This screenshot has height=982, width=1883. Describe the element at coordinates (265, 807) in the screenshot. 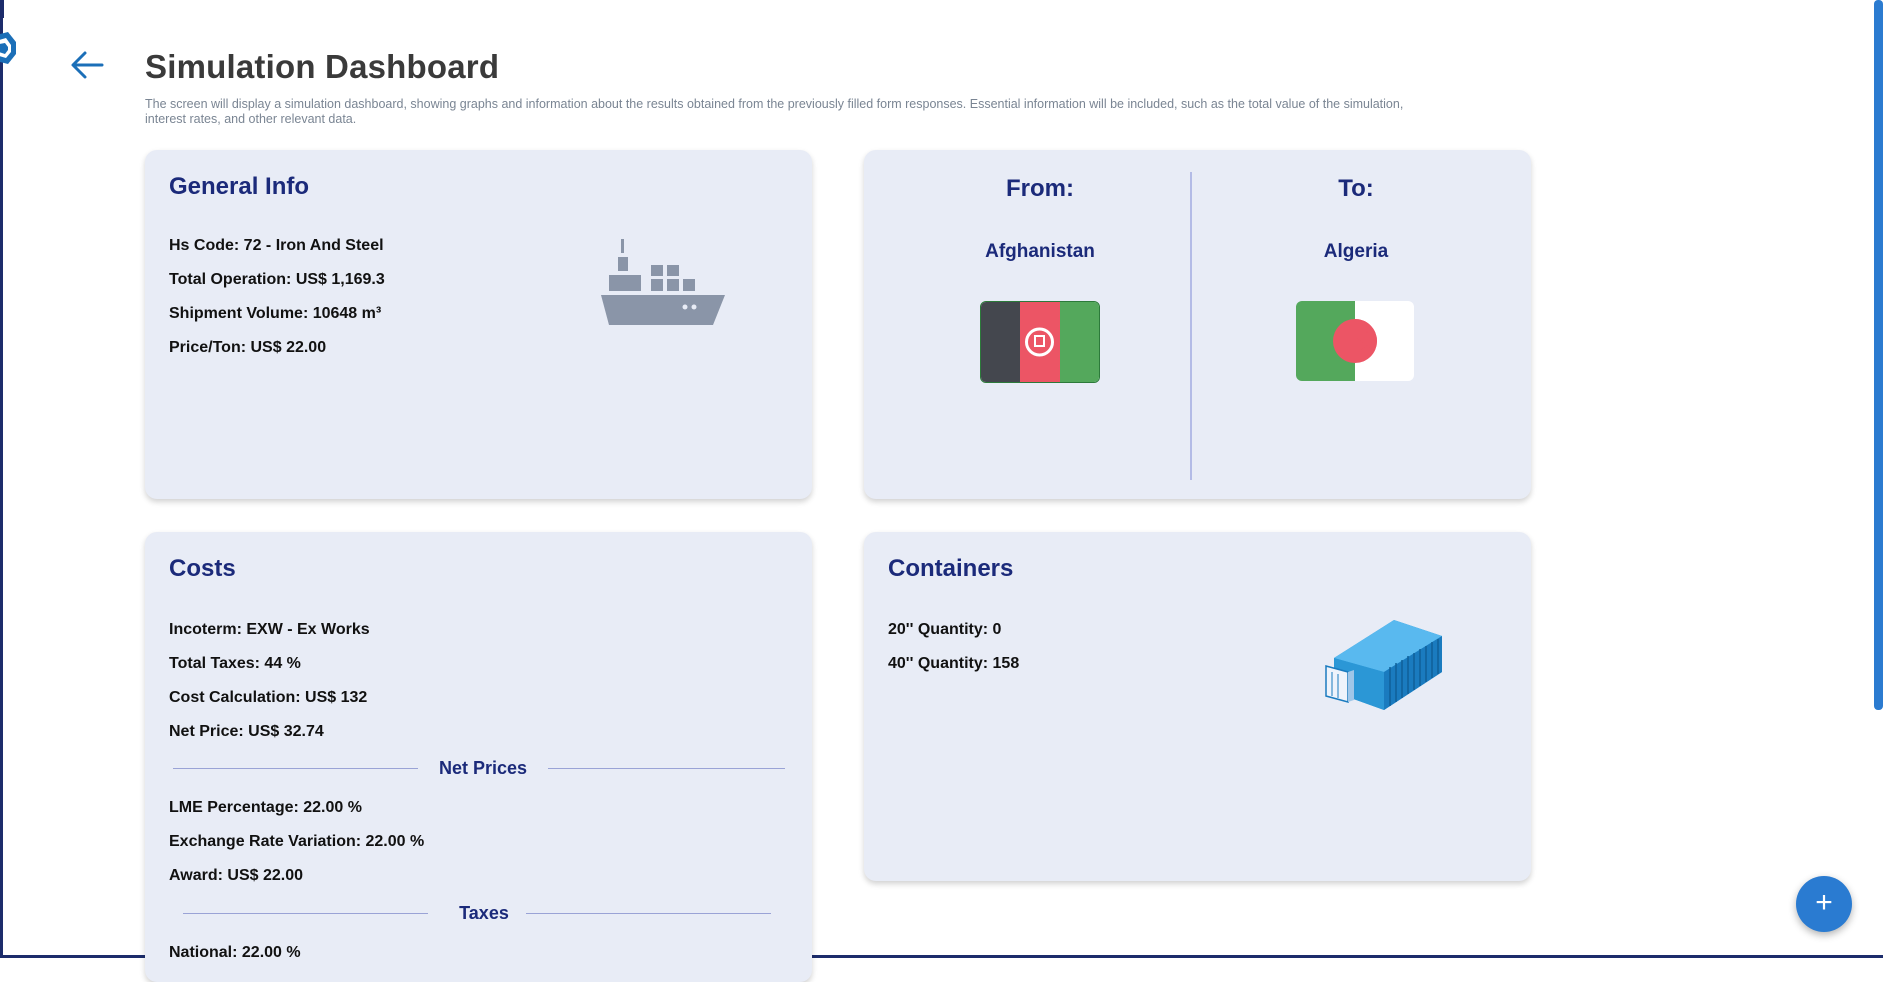

I see `lme-percentage-text: LME Percentage: 22.00 %` at that location.